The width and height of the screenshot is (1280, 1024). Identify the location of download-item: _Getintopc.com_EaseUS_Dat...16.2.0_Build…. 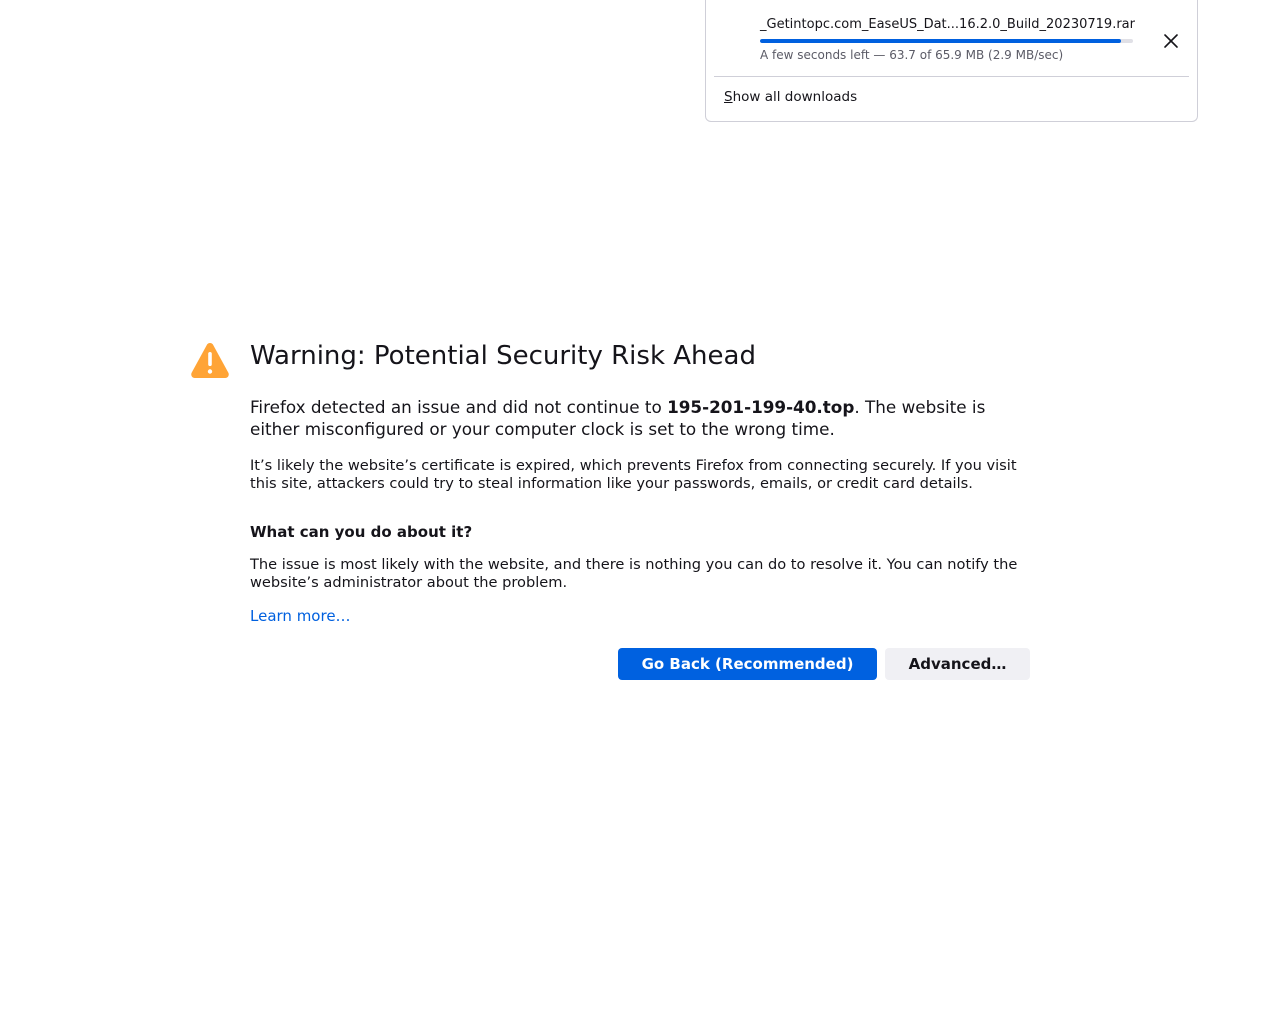
(952, 37).